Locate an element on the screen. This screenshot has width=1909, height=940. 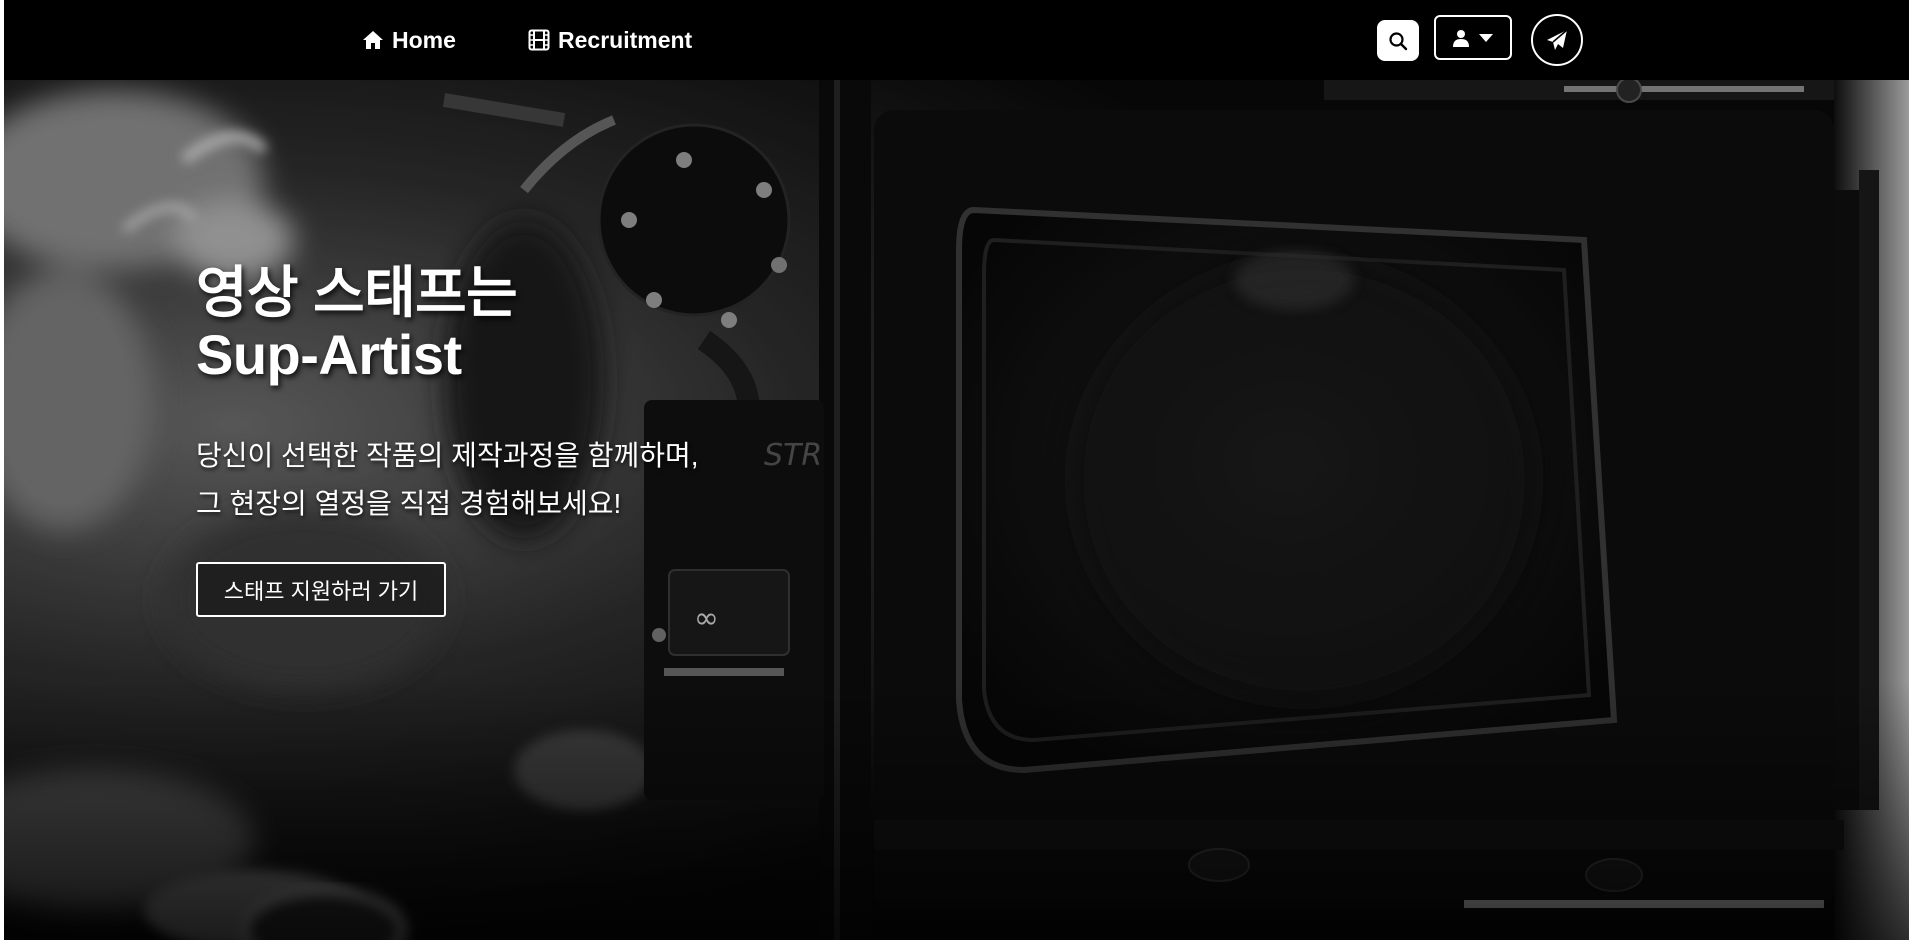
user-menu-button is located at coordinates (1473, 37).